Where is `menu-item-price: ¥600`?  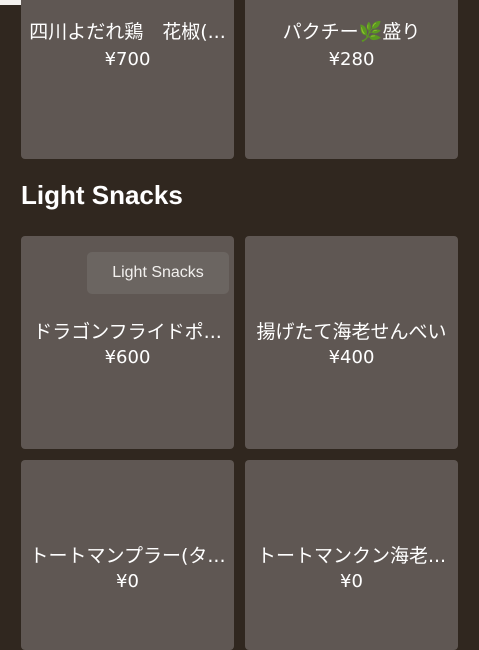
menu-item-price: ¥600 is located at coordinates (127, 357).